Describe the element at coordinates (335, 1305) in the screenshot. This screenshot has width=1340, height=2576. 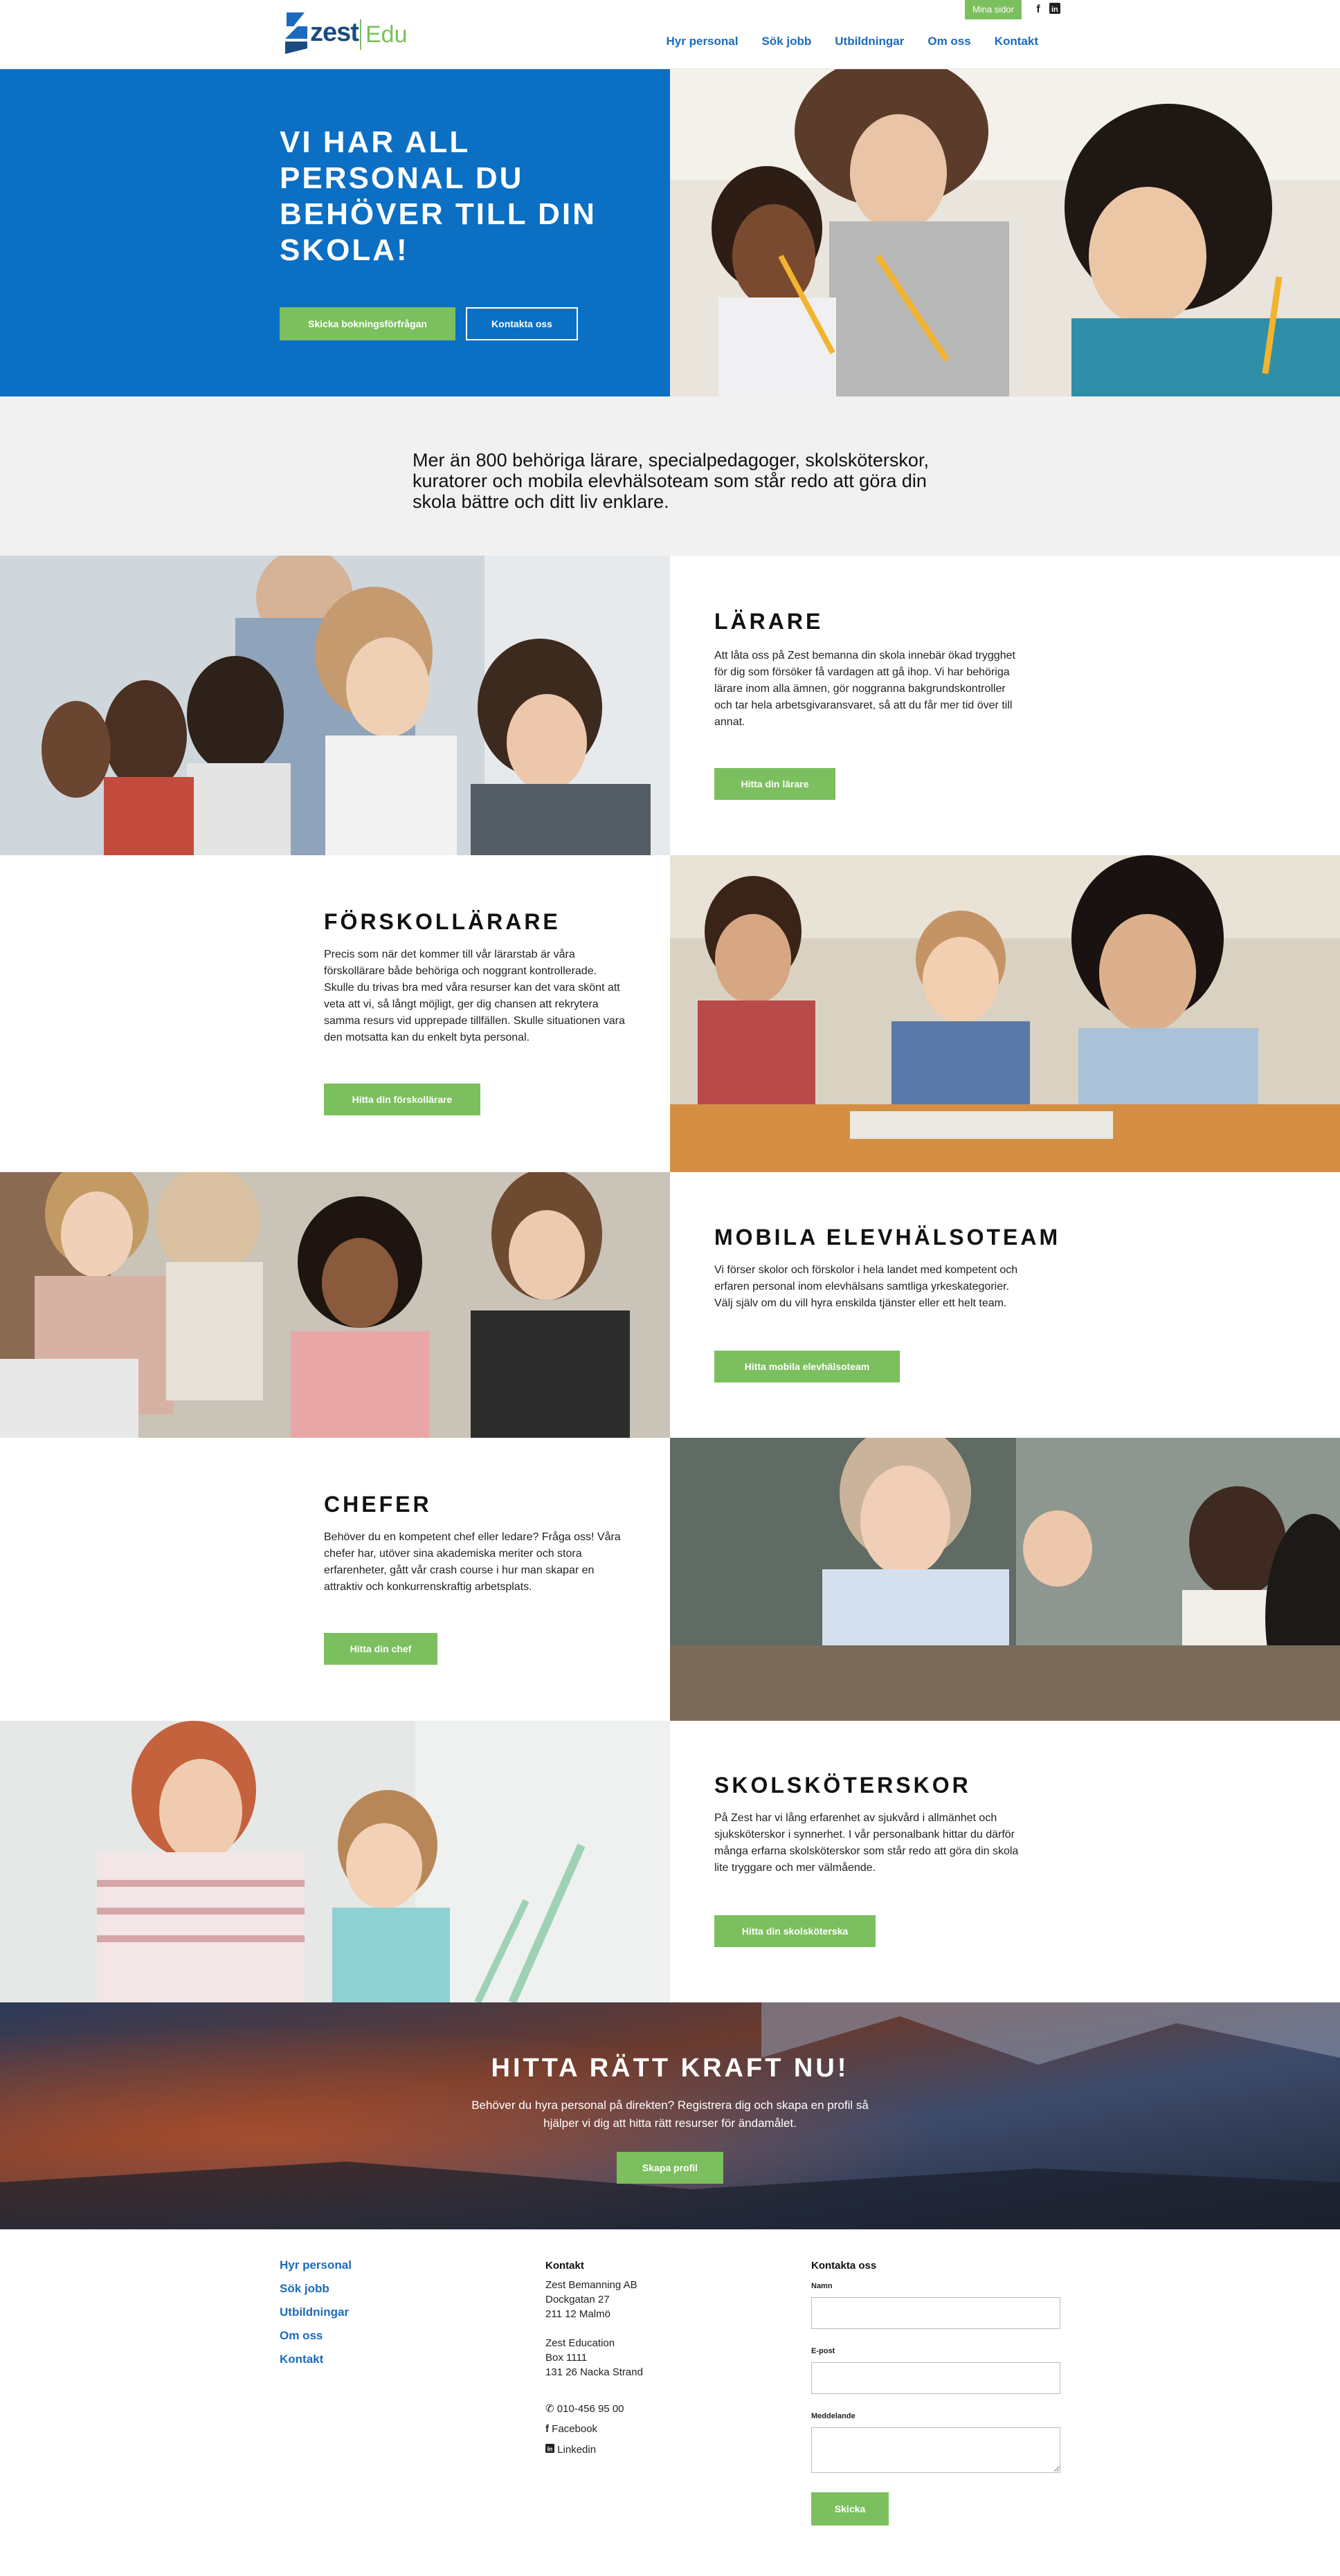
I see `student-health-image` at that location.